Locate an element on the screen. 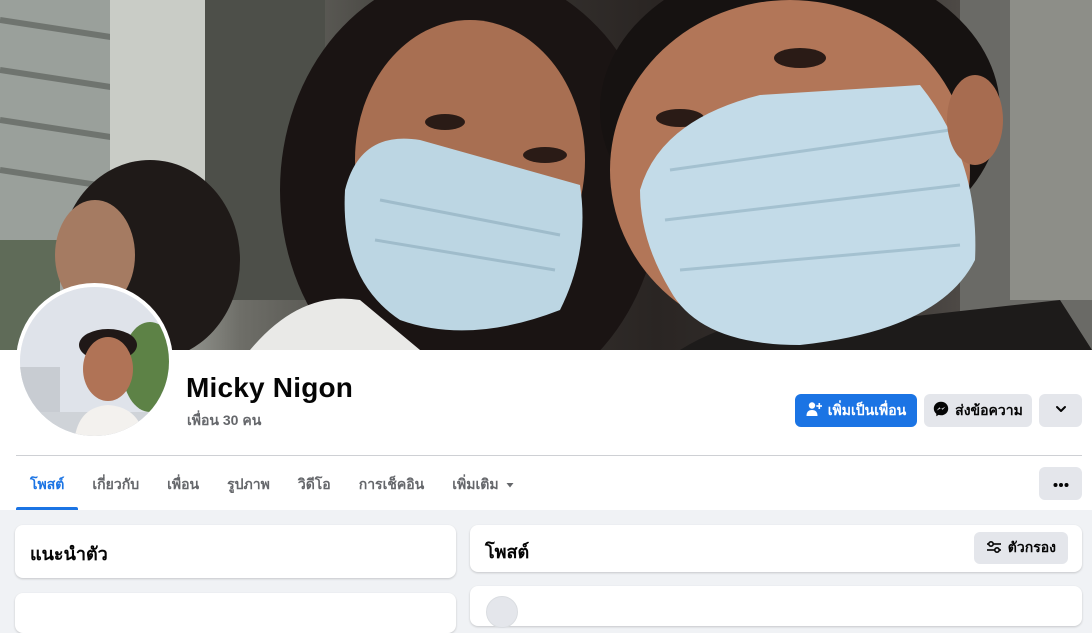 The width and height of the screenshot is (1092, 633). tab-videos: วิดีโอ is located at coordinates (314, 484).